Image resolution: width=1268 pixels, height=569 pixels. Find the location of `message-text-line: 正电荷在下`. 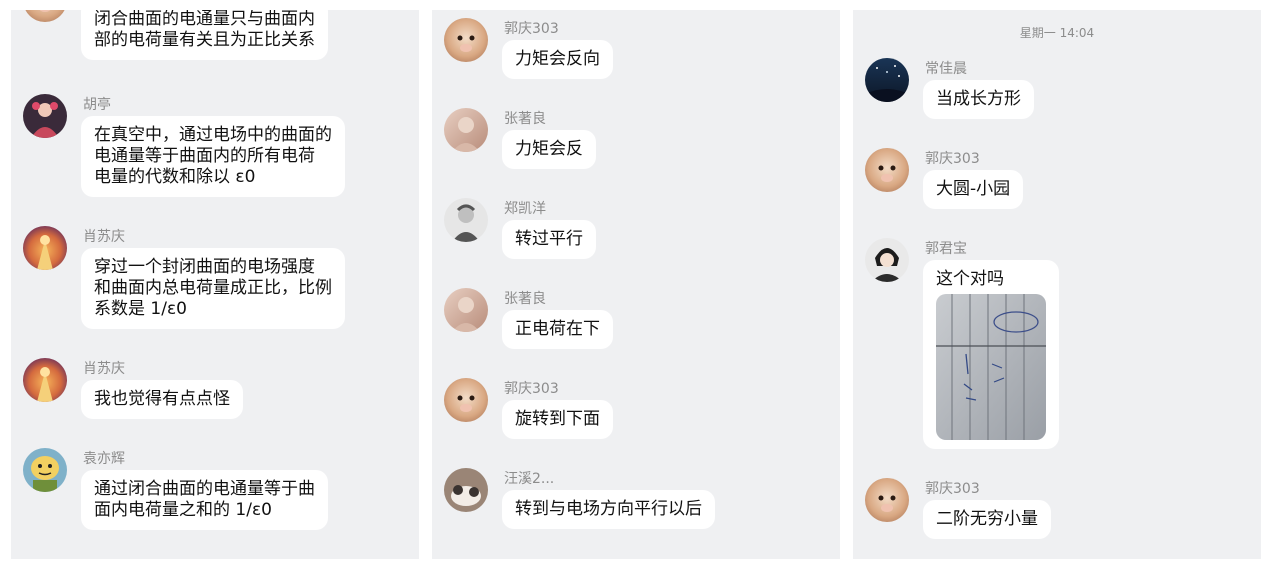

message-text-line: 正电荷在下 is located at coordinates (557, 329).